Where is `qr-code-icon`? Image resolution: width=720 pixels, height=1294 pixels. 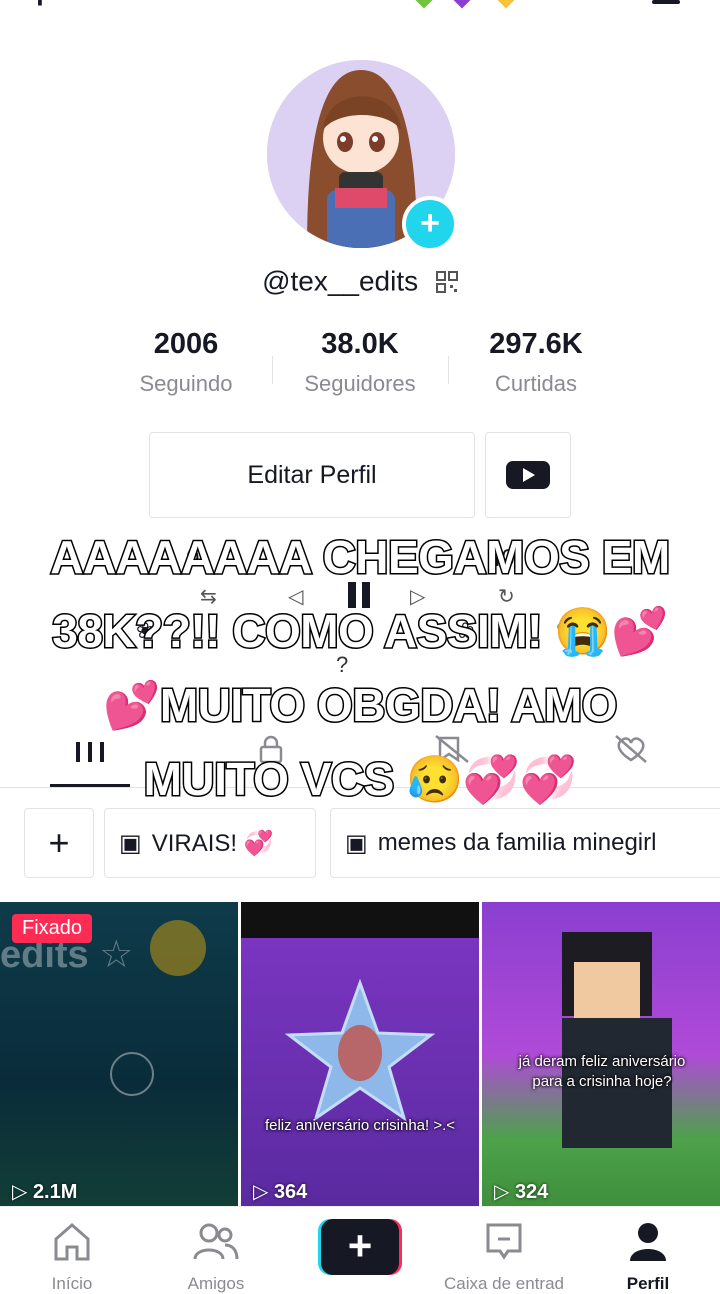 qr-code-icon is located at coordinates (446, 281).